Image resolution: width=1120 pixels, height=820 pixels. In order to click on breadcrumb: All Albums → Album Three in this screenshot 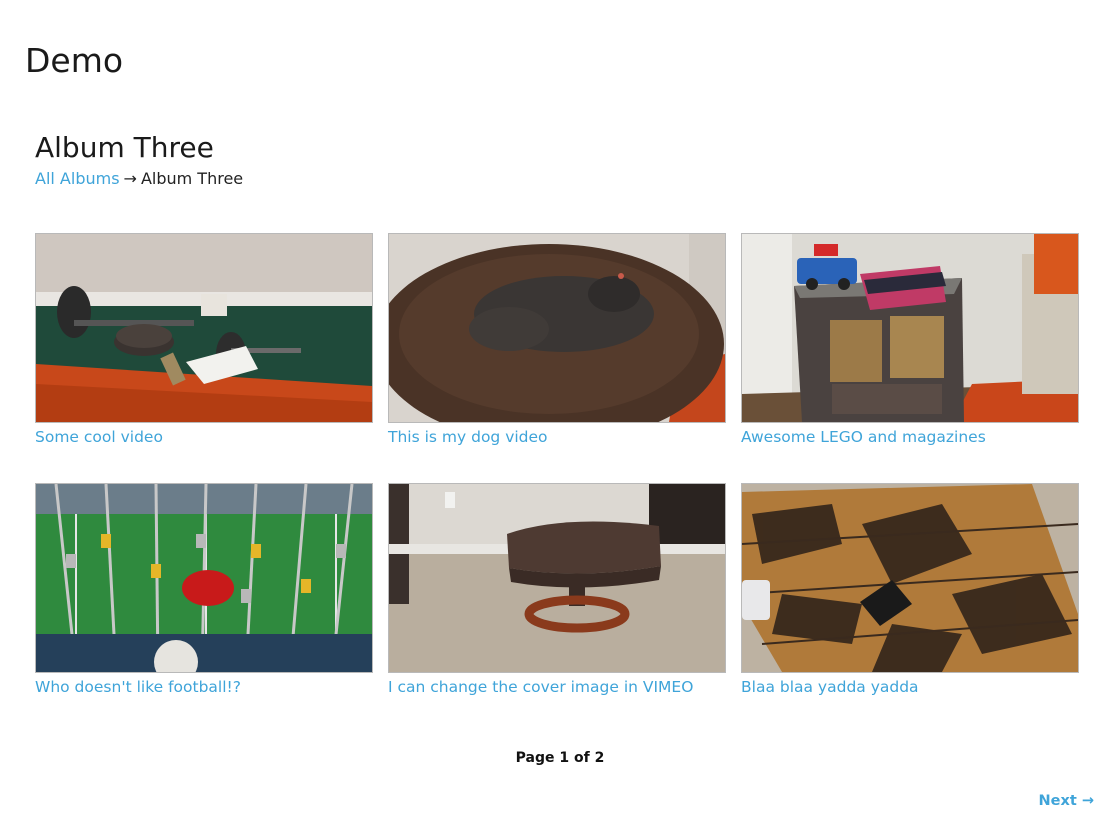, I will do `click(139, 179)`.